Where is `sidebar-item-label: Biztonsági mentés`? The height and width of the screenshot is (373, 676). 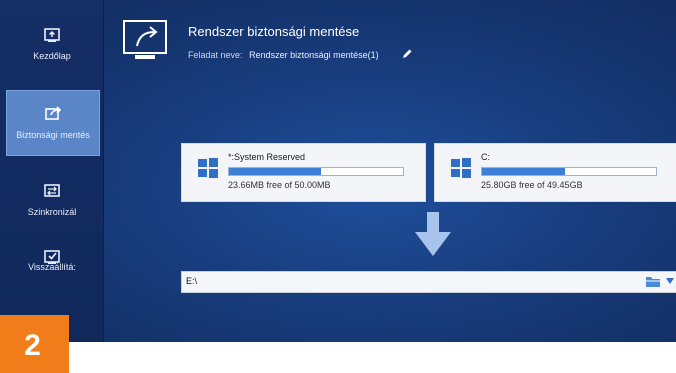
sidebar-item-label: Biztonsági mentés is located at coordinates (53, 135).